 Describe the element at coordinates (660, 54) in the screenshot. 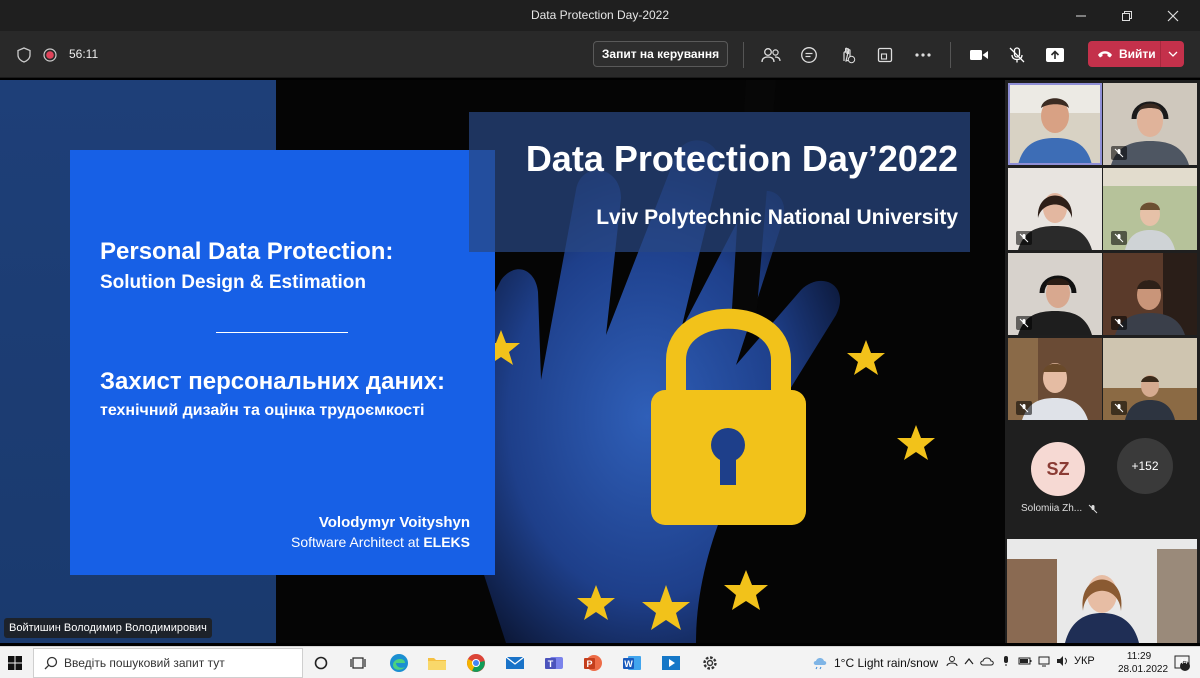

I see `request-control-button: Запит на керування` at that location.